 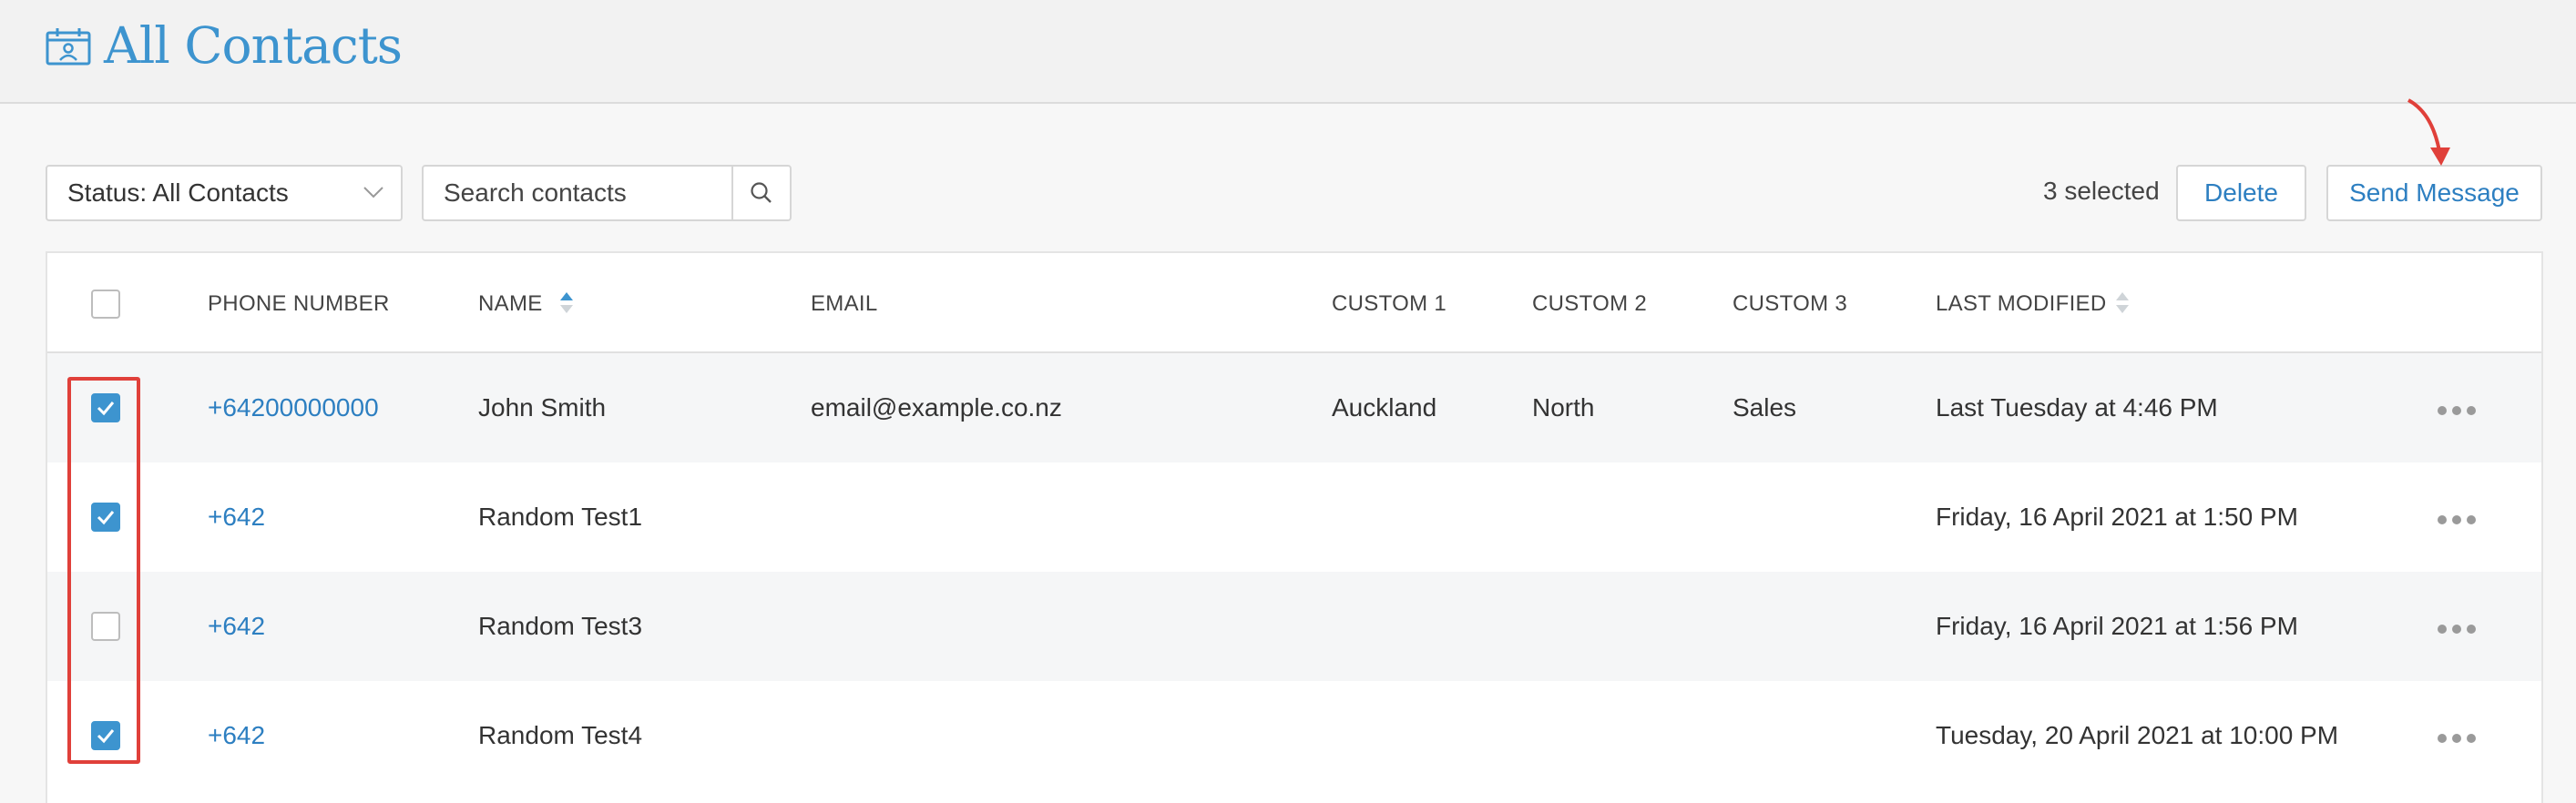 I want to click on contact-custom3: Sales, so click(x=1765, y=407).